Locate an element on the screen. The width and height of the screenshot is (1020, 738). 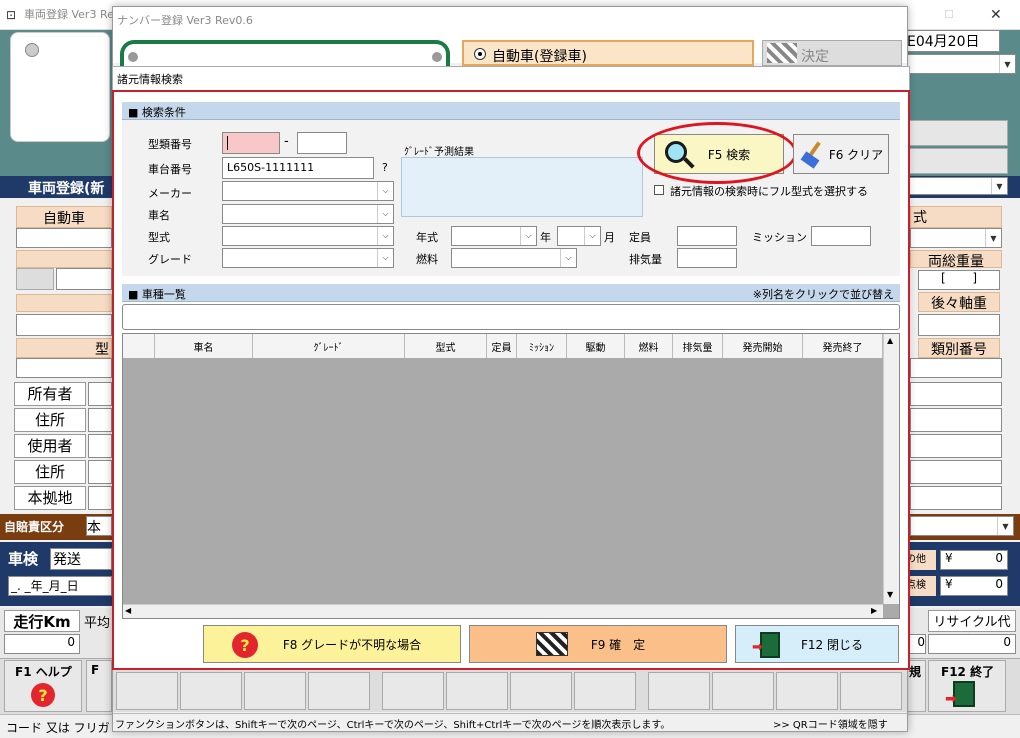
scroll-right-icon: ▶ is located at coordinates (874, 610).